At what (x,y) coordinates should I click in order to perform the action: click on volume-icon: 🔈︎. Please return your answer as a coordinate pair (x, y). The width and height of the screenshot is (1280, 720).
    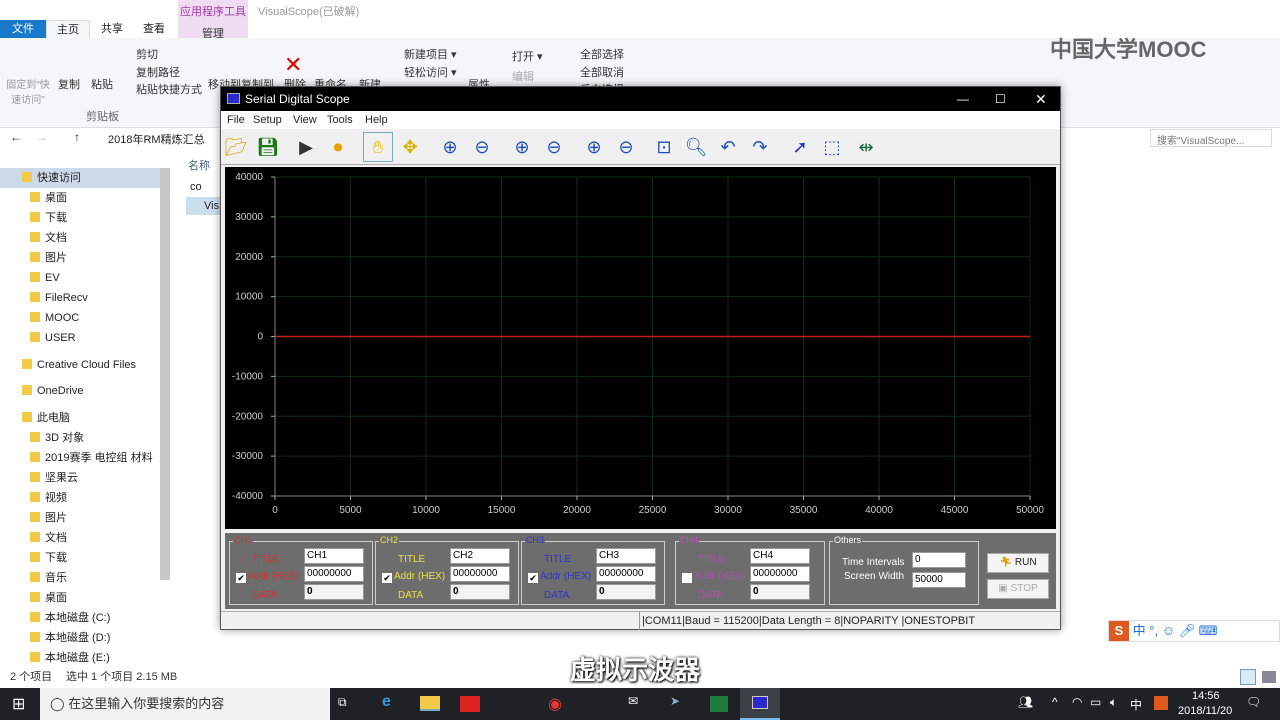
    Looking at the image, I should click on (1113, 702).